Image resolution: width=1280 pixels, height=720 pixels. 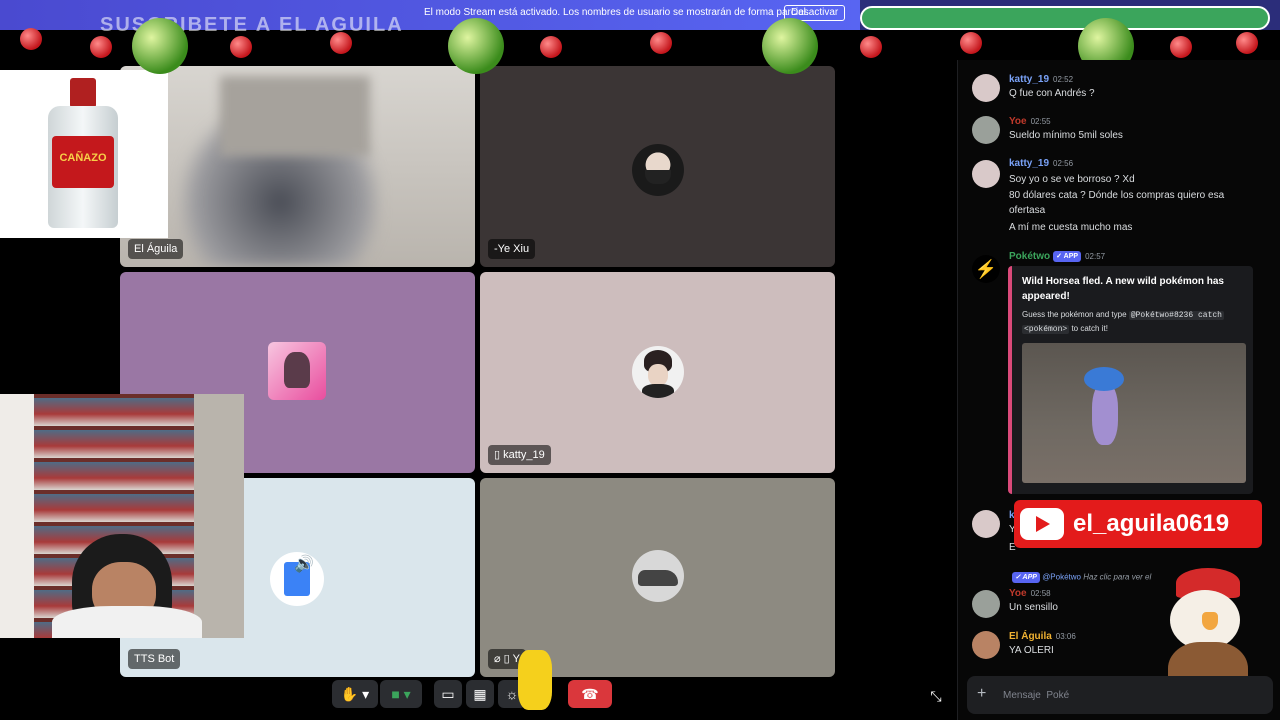 I want to click on timestamp: 03:06, so click(x=1065, y=636).